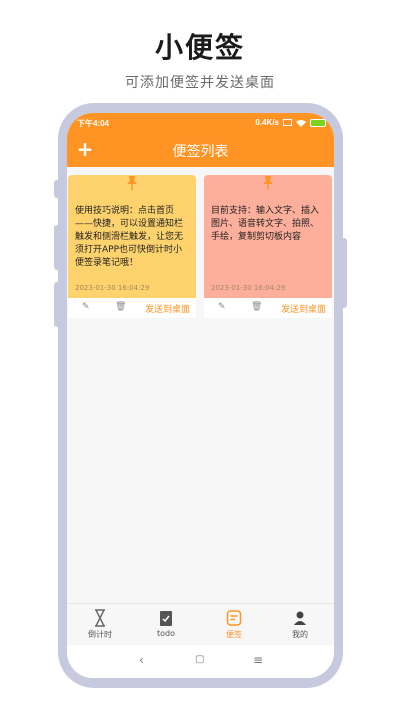 This screenshot has height=711, width=400. What do you see at coordinates (100, 634) in the screenshot?
I see `nav-label: 倒计时` at bounding box center [100, 634].